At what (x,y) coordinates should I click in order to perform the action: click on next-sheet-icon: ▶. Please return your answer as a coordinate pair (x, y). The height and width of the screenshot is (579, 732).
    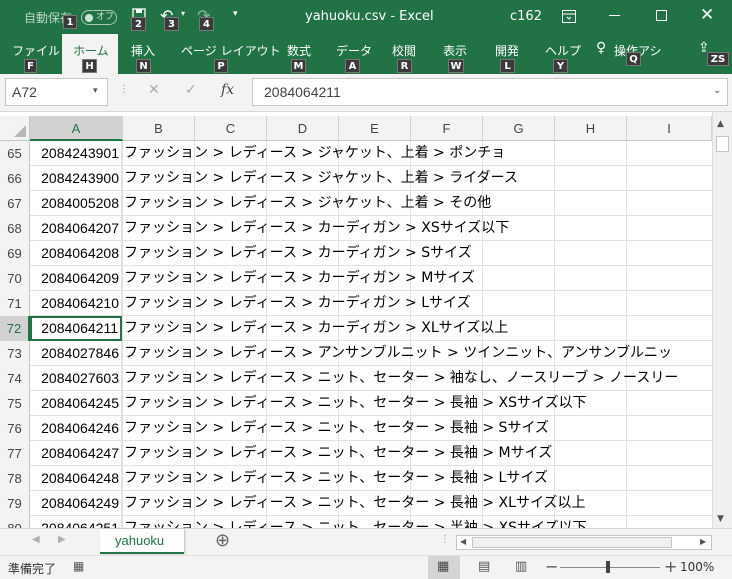
    Looking at the image, I should click on (62, 539).